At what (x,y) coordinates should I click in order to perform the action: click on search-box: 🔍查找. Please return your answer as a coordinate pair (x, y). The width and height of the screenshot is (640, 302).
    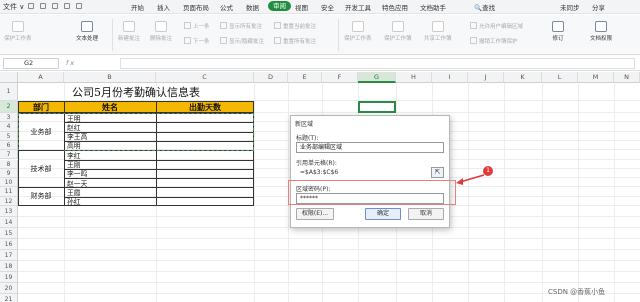
    Looking at the image, I should click on (484, 7).